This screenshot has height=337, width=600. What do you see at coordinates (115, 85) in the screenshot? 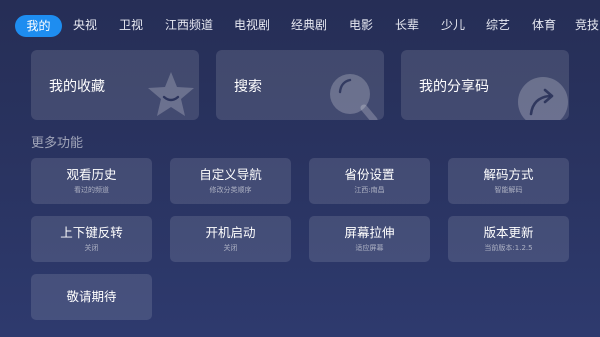
I see `favorites-card: 我的收藏` at bounding box center [115, 85].